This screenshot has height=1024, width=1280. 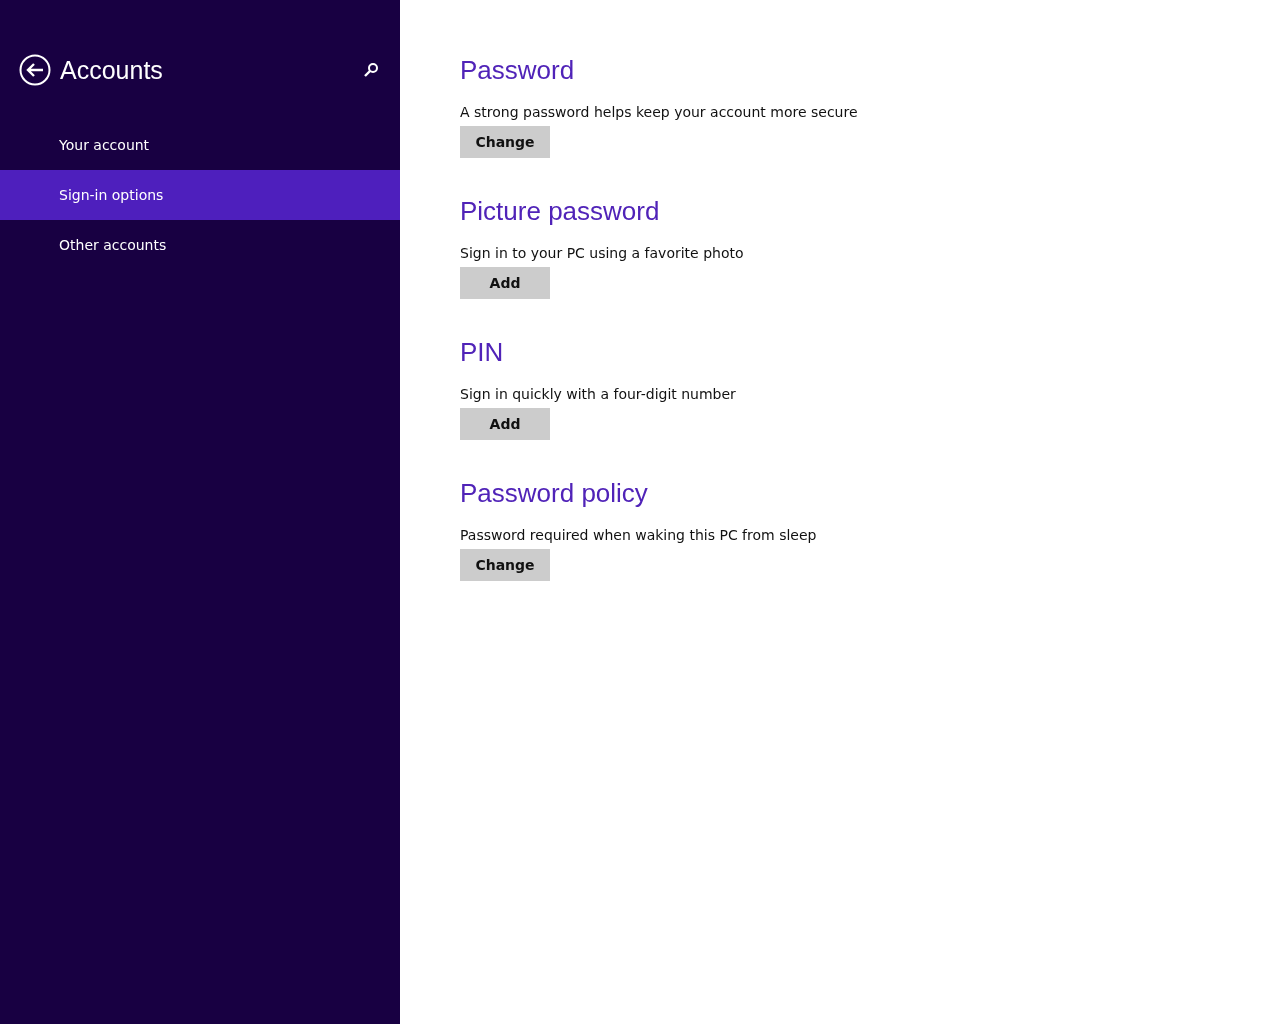 What do you see at coordinates (112, 70) in the screenshot?
I see `page-title: Accounts` at bounding box center [112, 70].